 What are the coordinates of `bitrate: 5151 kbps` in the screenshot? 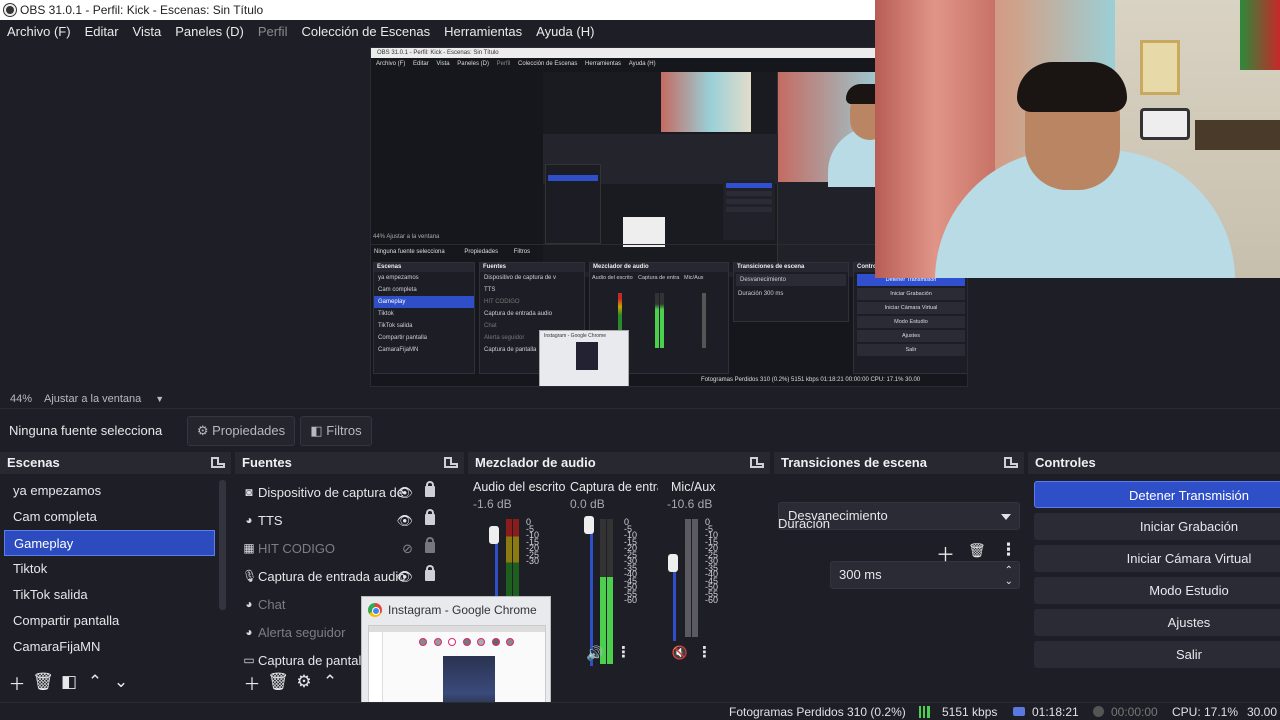 It's located at (970, 712).